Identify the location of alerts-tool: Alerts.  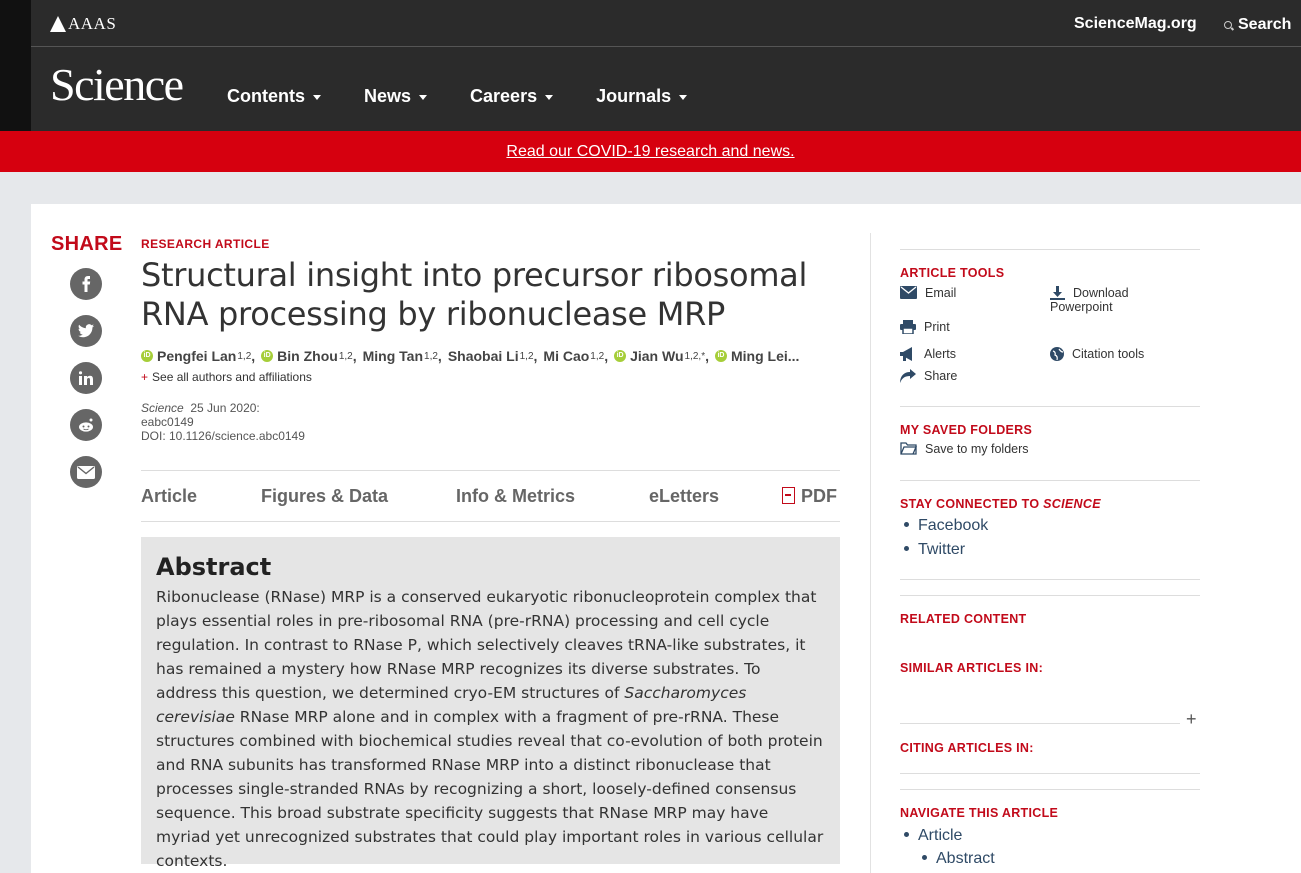
(928, 354).